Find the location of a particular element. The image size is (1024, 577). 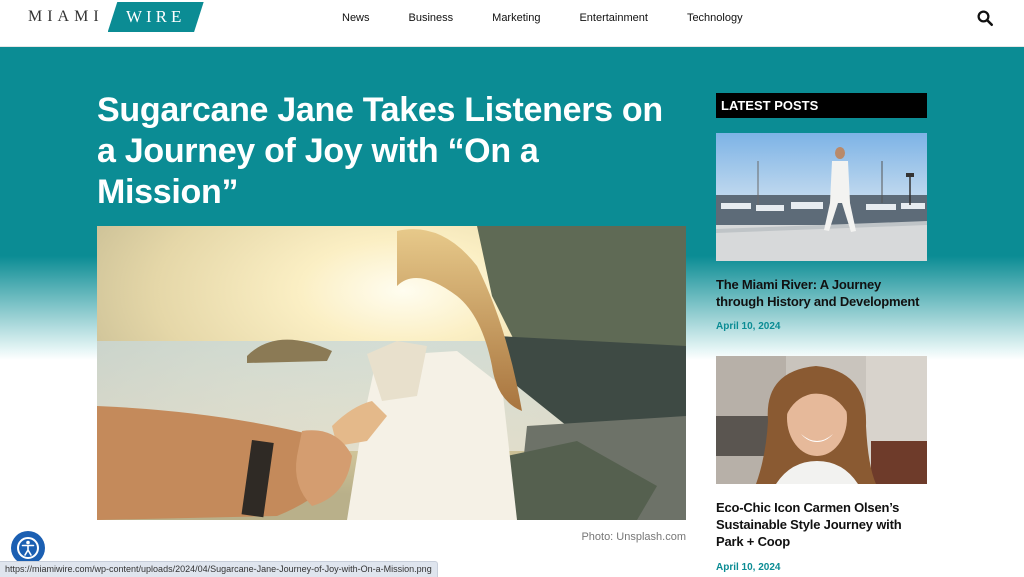

photo-credit: Photo: Unsplash.com is located at coordinates (633, 537).